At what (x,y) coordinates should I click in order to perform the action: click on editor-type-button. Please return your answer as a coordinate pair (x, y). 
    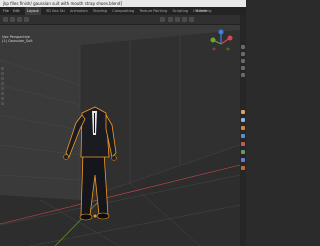
    Looking at the image, I should click on (5, 19).